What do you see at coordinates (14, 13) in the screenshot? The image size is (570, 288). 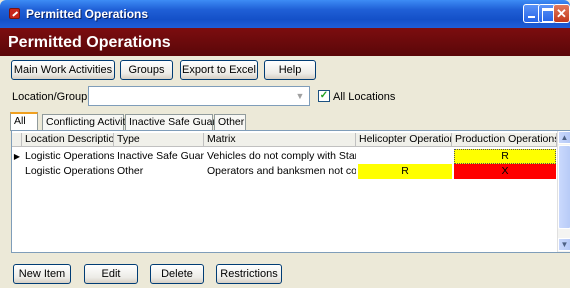 I see `app-icon` at bounding box center [14, 13].